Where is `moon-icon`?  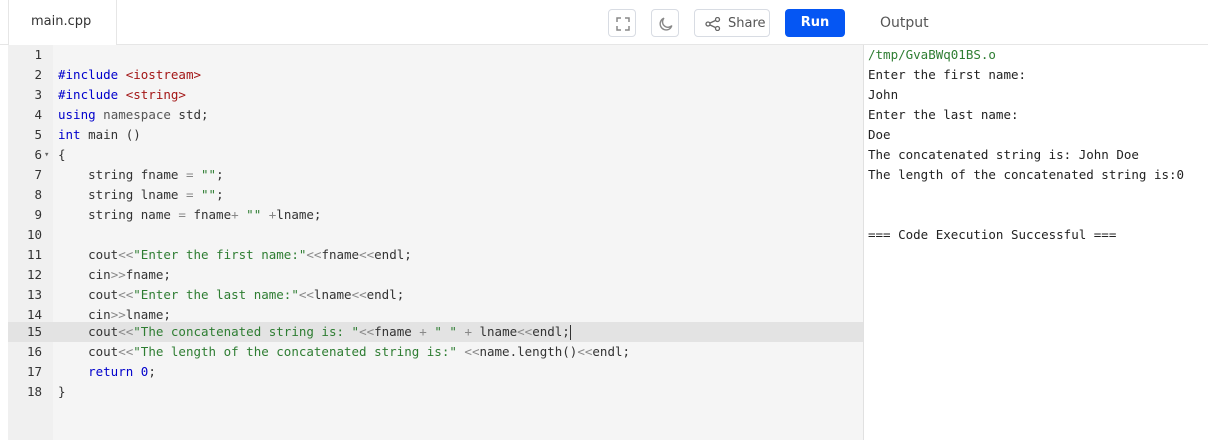 moon-icon is located at coordinates (666, 24).